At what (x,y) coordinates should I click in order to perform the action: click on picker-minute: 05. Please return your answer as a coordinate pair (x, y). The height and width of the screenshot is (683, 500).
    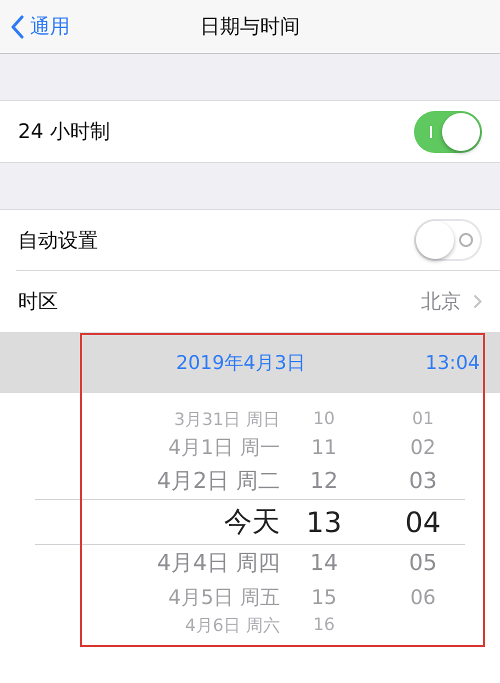
    Looking at the image, I should click on (423, 563).